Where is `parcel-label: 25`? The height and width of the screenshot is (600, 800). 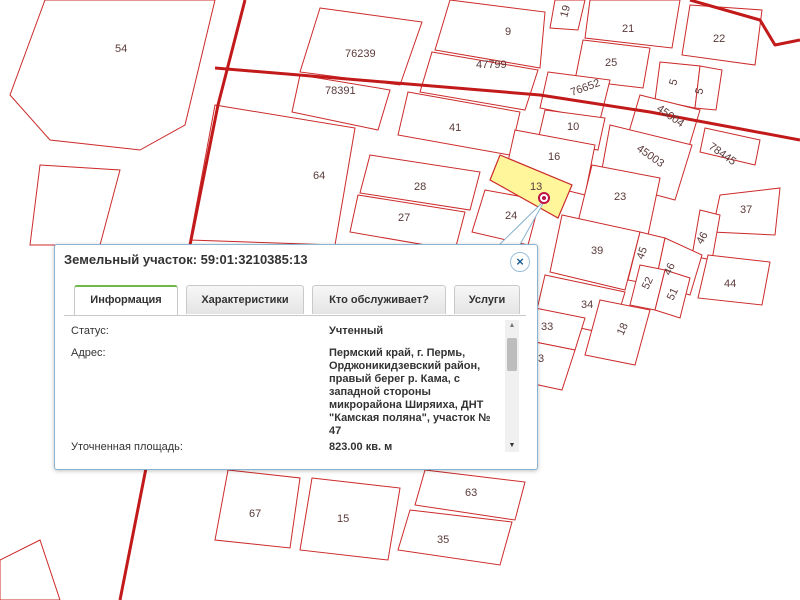 parcel-label: 25 is located at coordinates (611, 63).